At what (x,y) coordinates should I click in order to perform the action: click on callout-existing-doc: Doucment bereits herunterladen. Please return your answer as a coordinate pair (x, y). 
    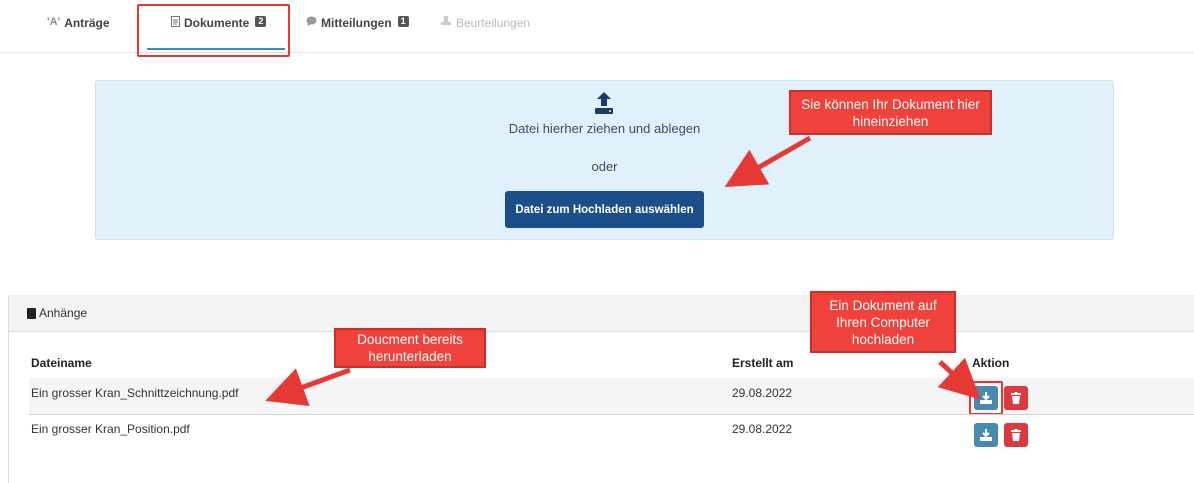
    Looking at the image, I should click on (410, 348).